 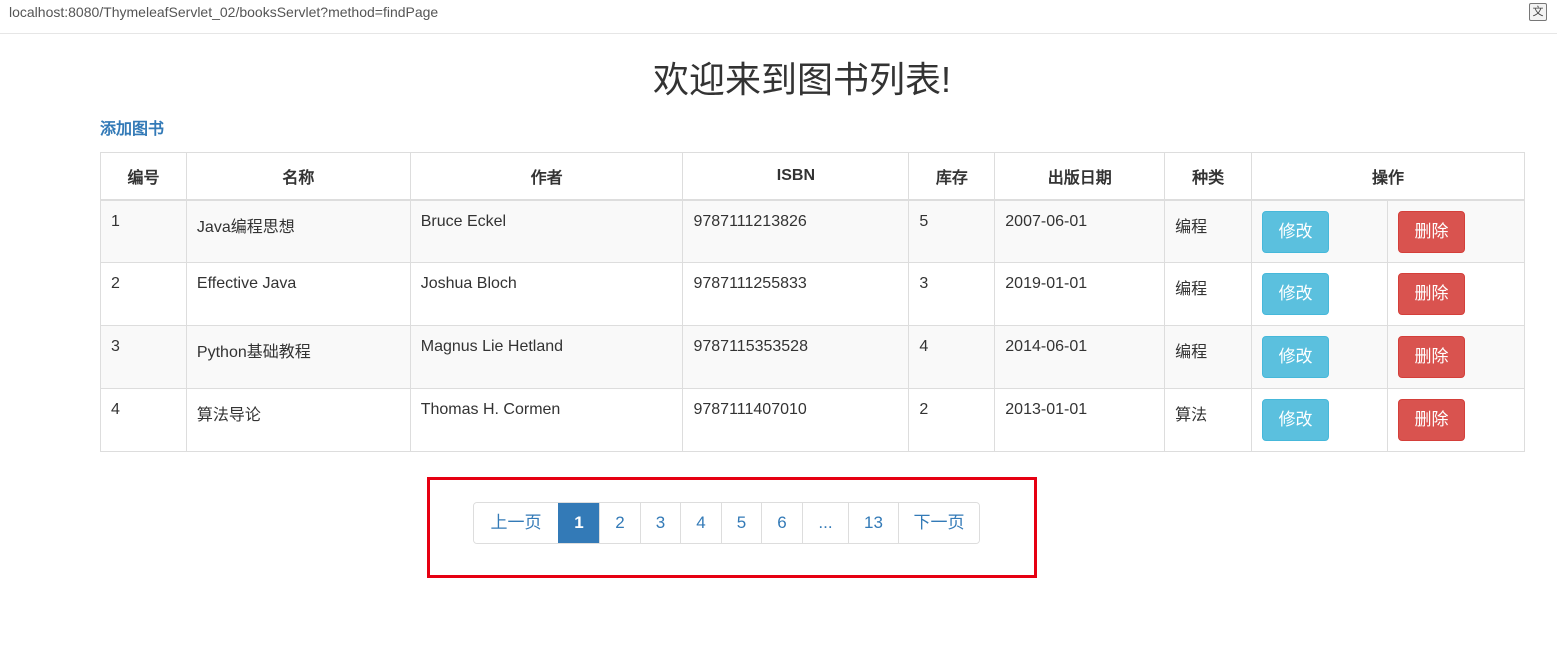 What do you see at coordinates (952, 231) in the screenshot?
I see `cell-stock: 5` at bounding box center [952, 231].